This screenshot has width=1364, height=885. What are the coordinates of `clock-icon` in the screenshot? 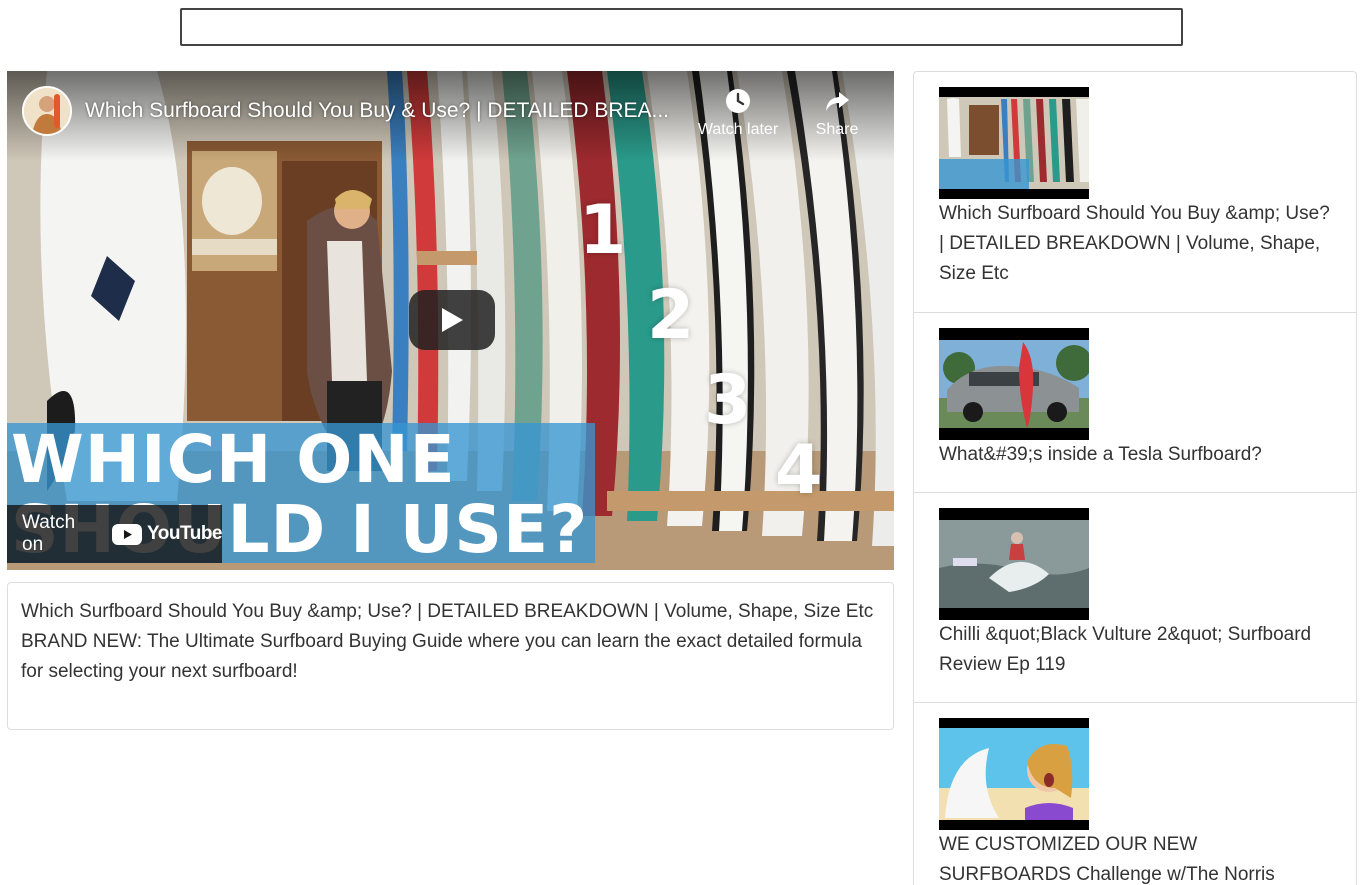 It's located at (738, 101).